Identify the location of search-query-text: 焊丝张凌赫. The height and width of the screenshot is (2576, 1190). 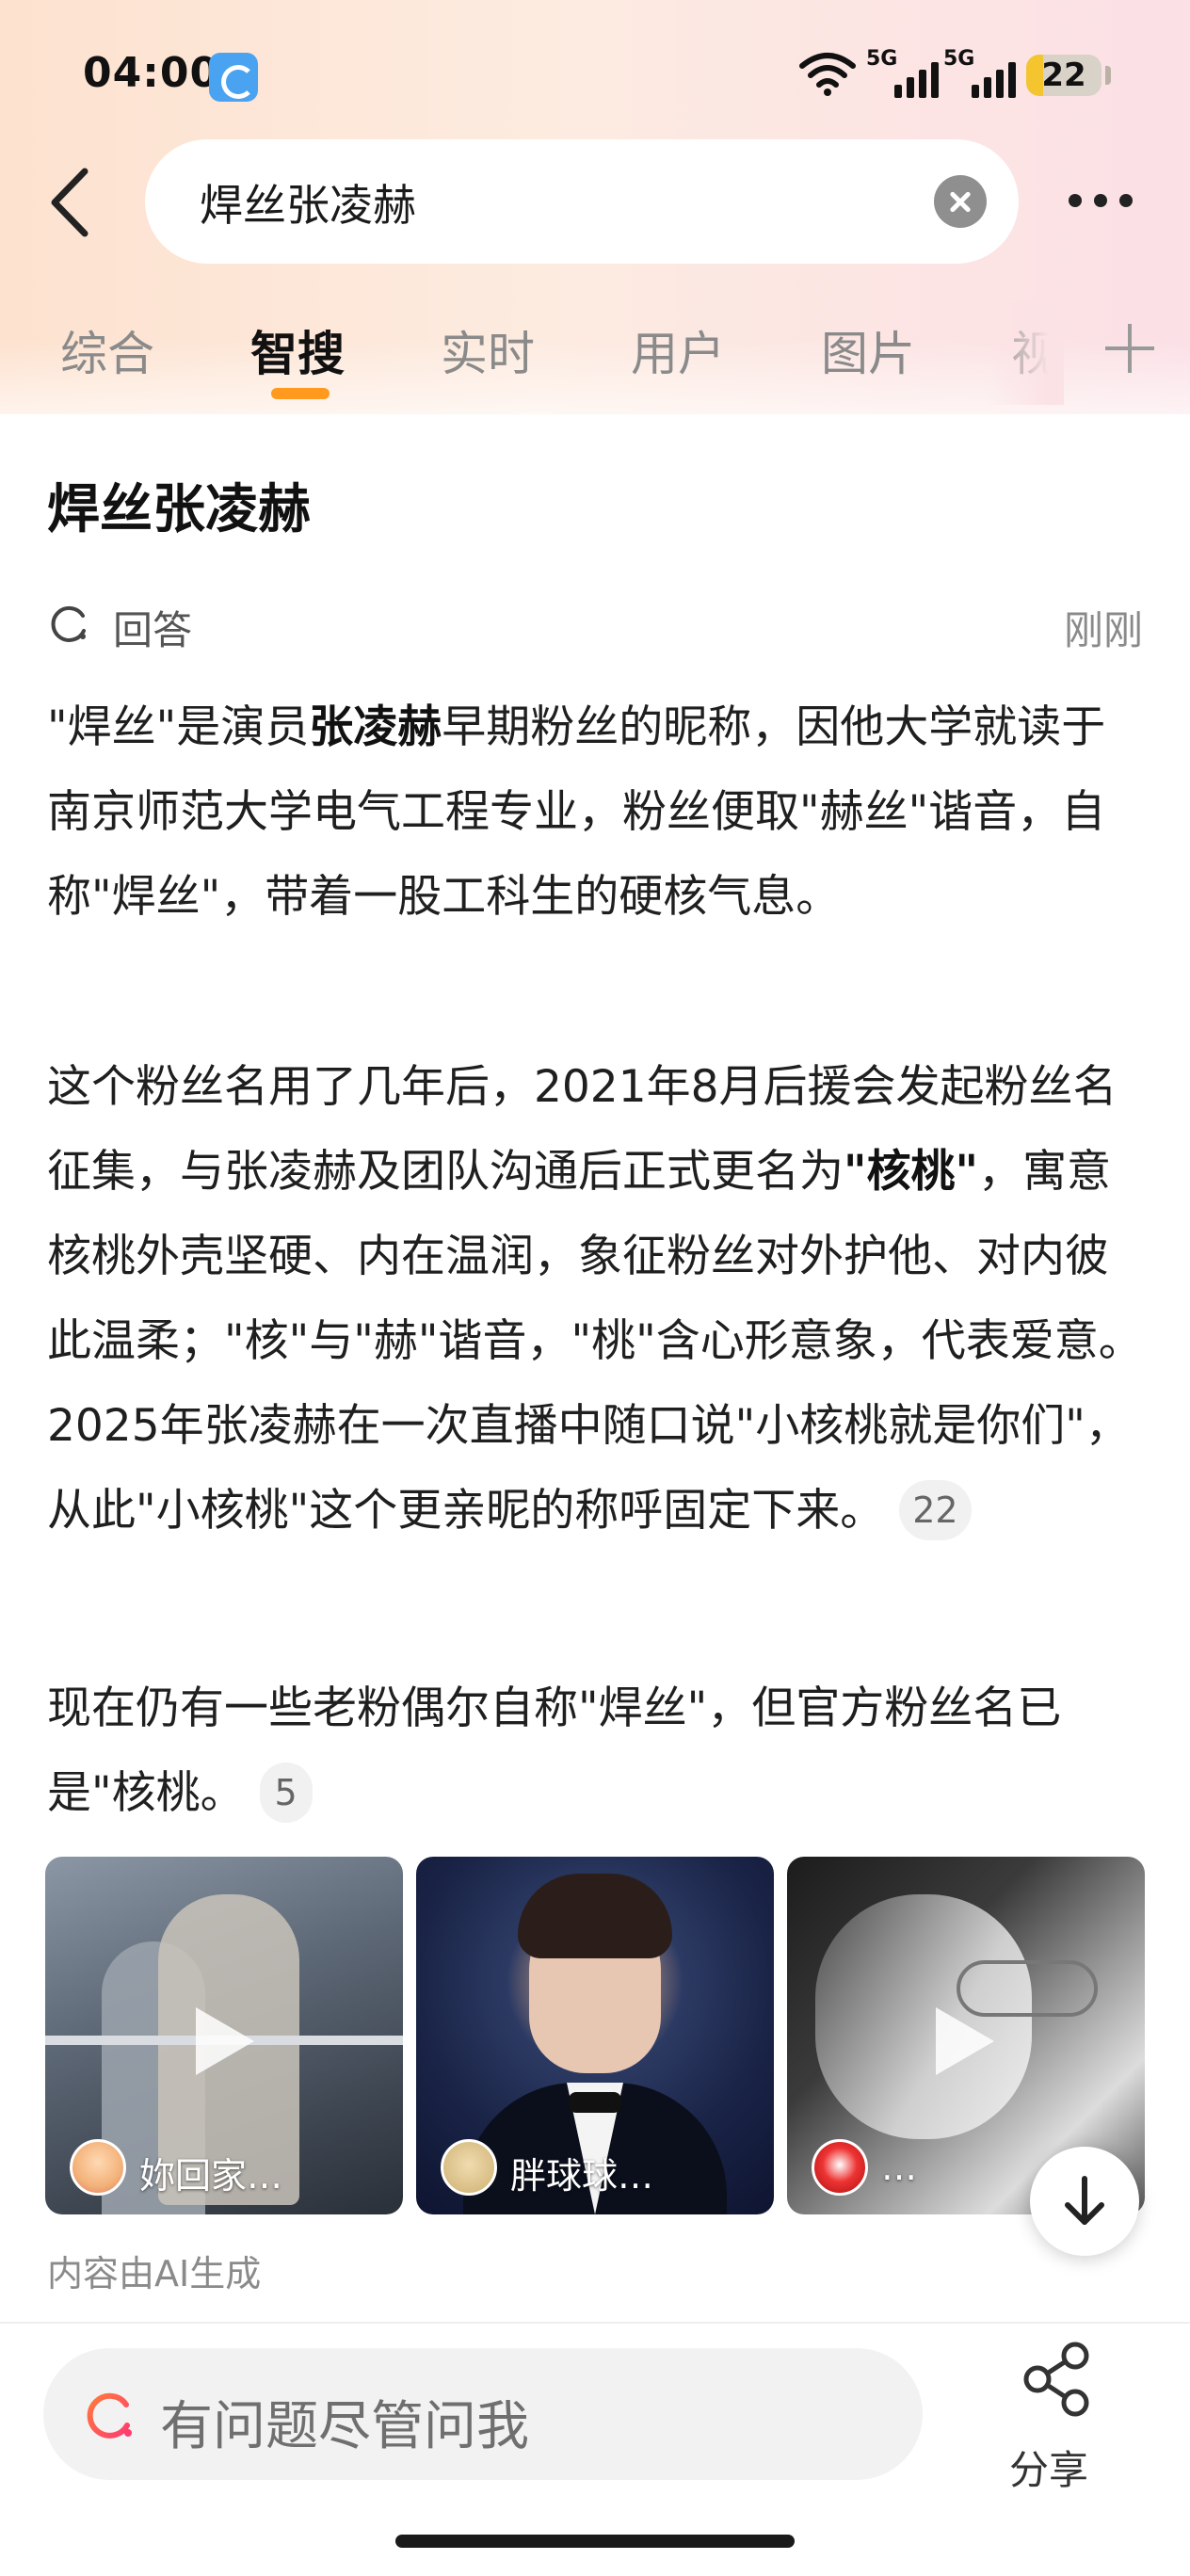
(308, 202).